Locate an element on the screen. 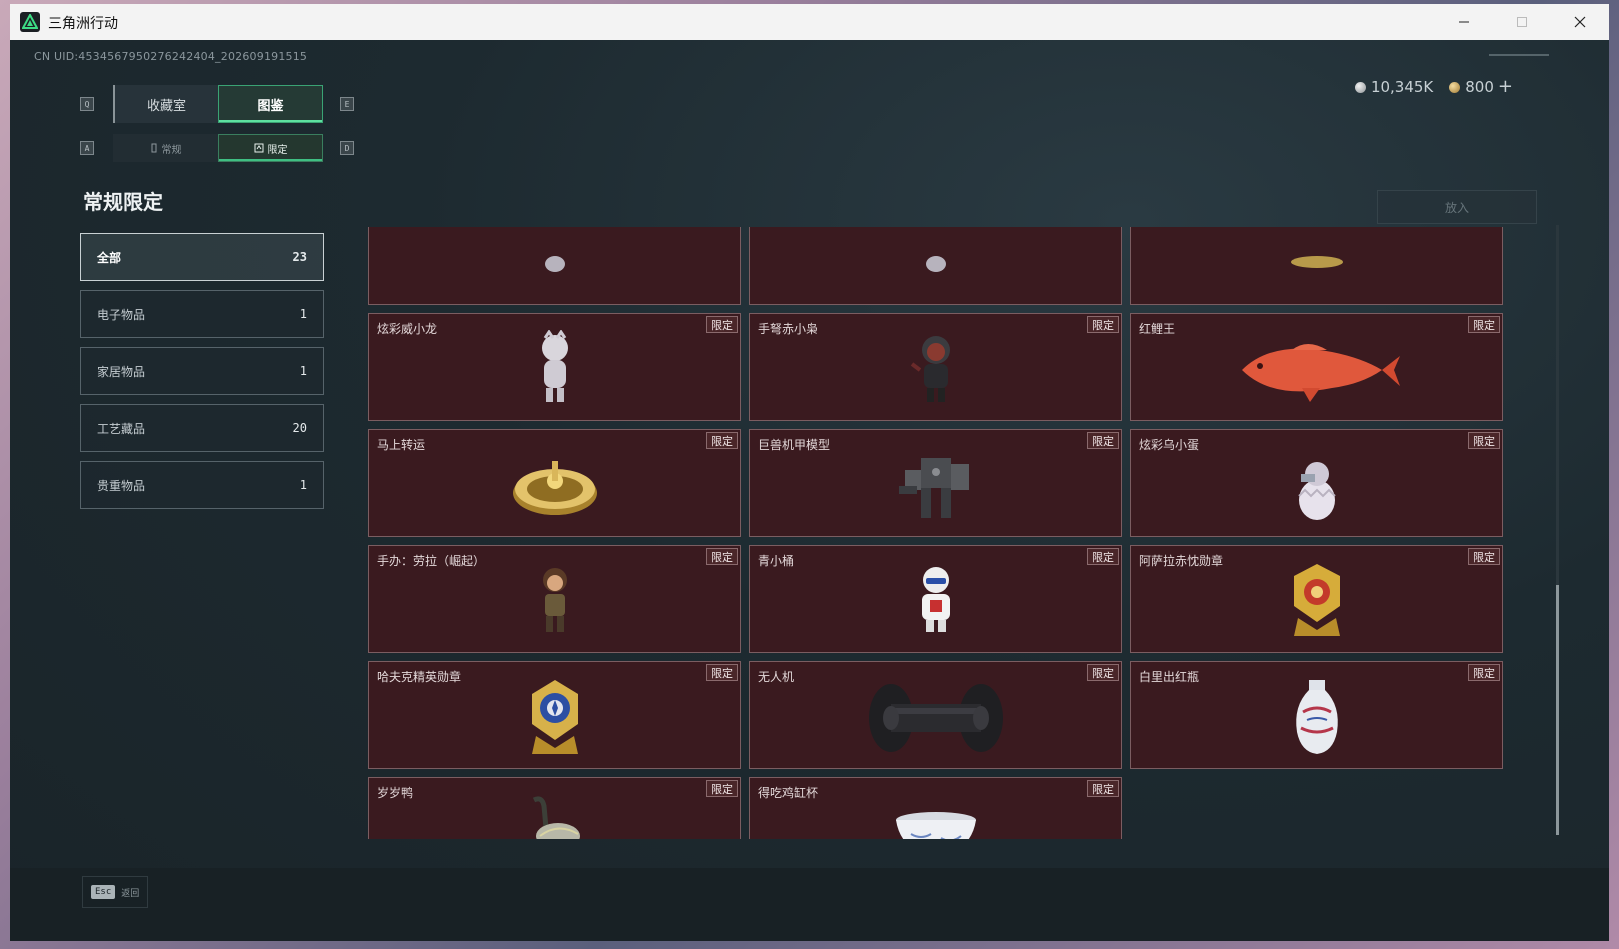 This screenshot has height=949, width=1619. scrollbar-thumb is located at coordinates (1557, 710).